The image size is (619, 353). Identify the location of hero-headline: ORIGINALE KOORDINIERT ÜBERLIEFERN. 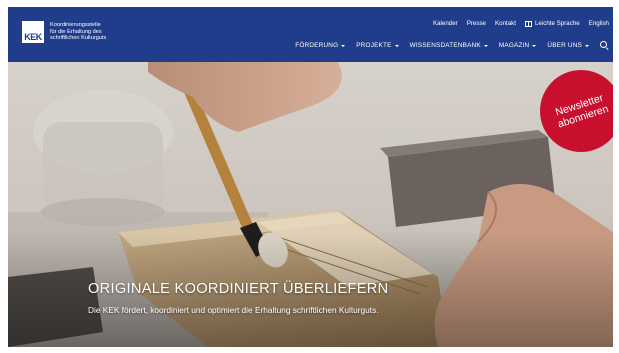
(238, 289).